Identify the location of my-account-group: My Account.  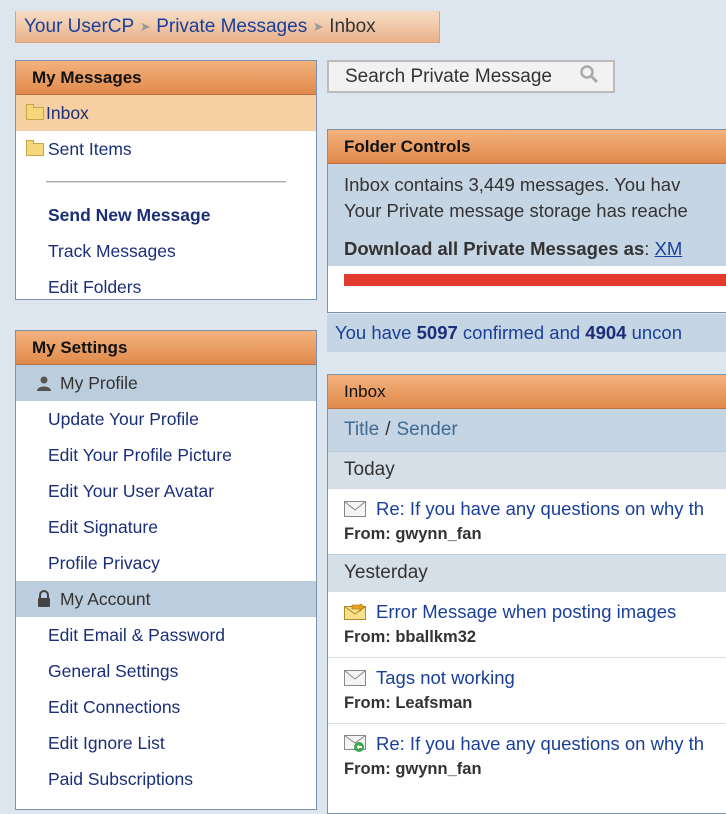
(166, 599).